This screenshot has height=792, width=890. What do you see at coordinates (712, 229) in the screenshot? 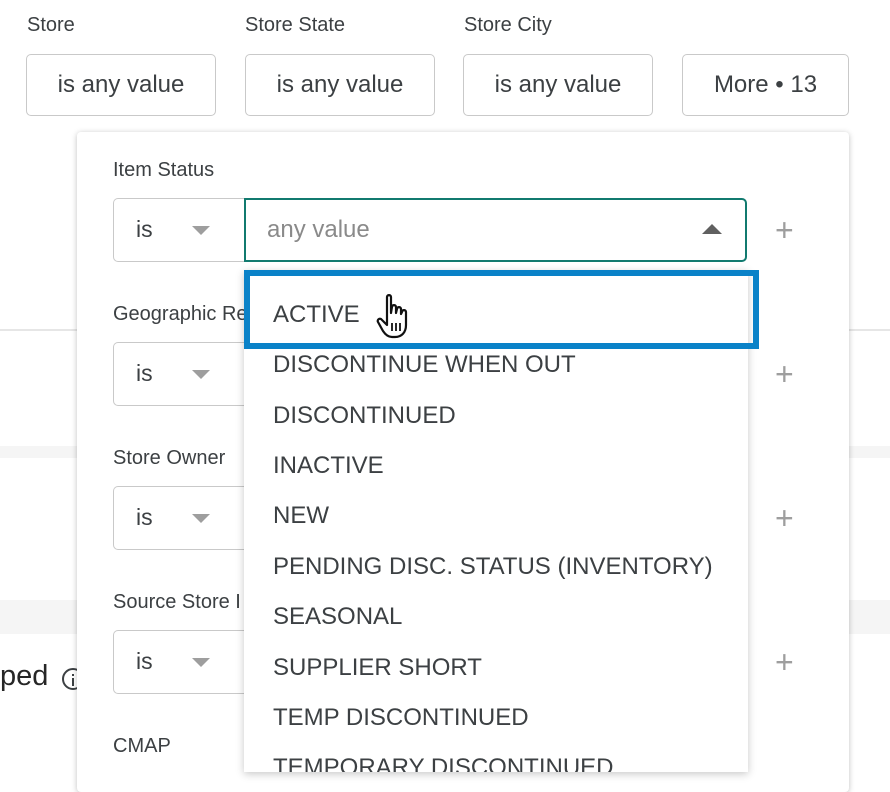
I see `chevron-up-icon` at bounding box center [712, 229].